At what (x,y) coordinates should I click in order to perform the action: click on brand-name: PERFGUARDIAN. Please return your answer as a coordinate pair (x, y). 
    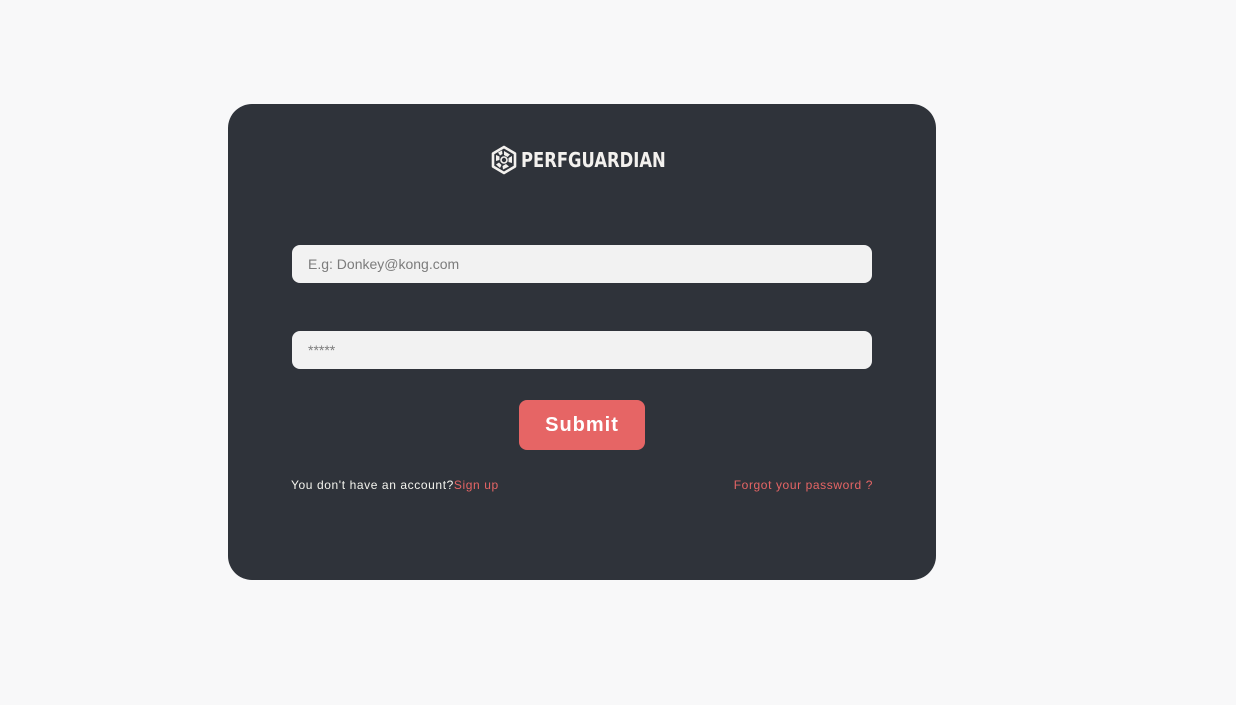
    Looking at the image, I should click on (593, 160).